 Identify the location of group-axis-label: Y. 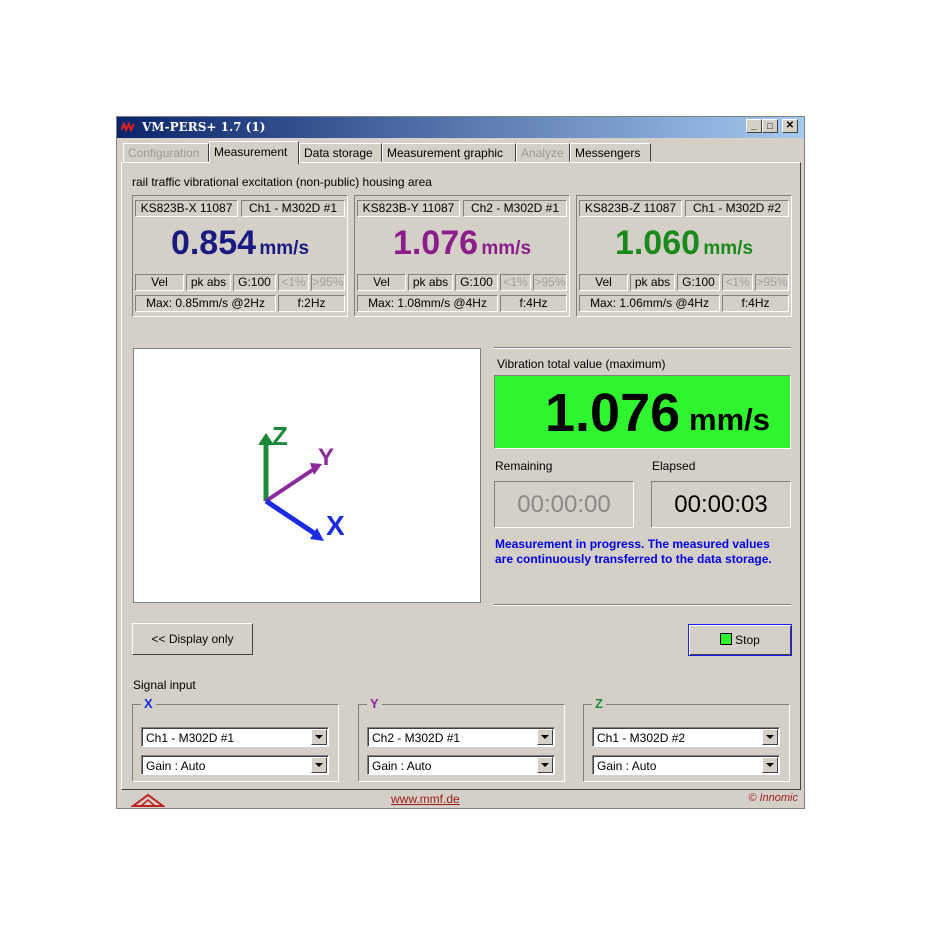
(374, 703).